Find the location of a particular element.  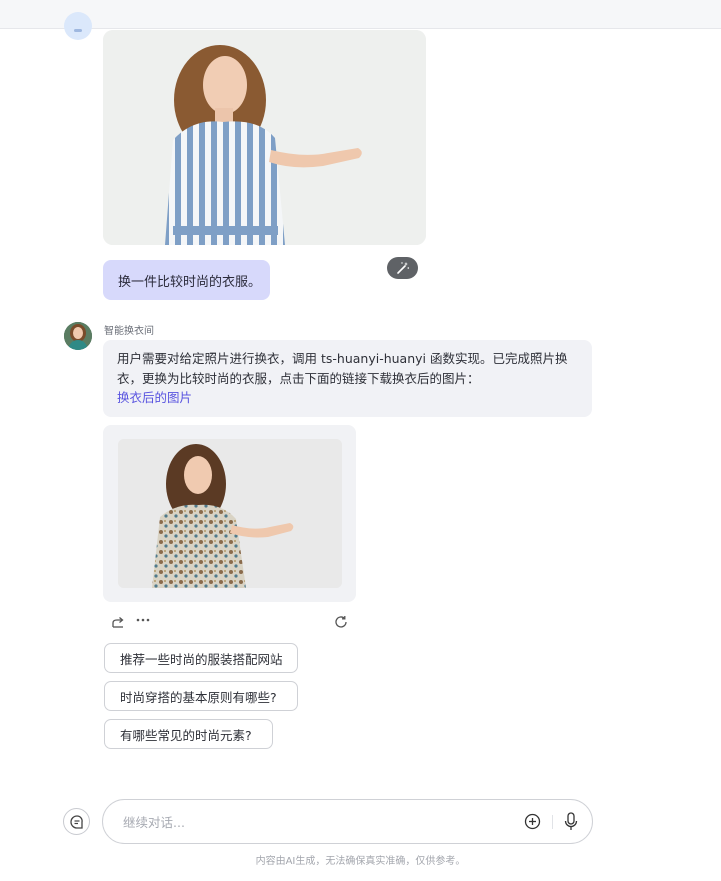

chat-mode-icon is located at coordinates (76, 821).